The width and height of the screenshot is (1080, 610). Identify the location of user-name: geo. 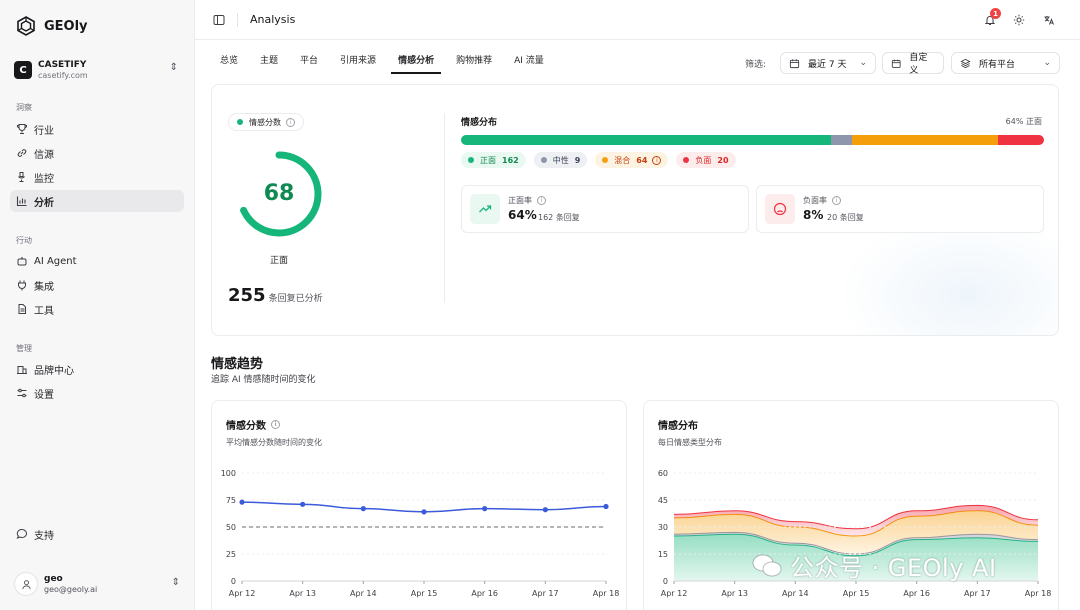
(53, 579).